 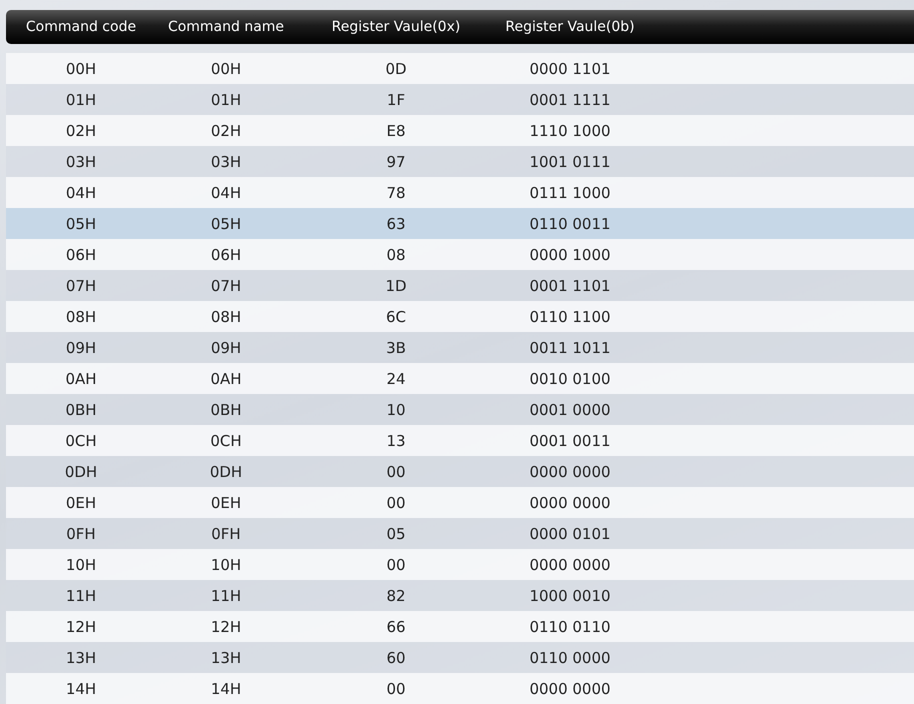 I want to click on table-cell-text: 1001 0111, so click(x=570, y=161).